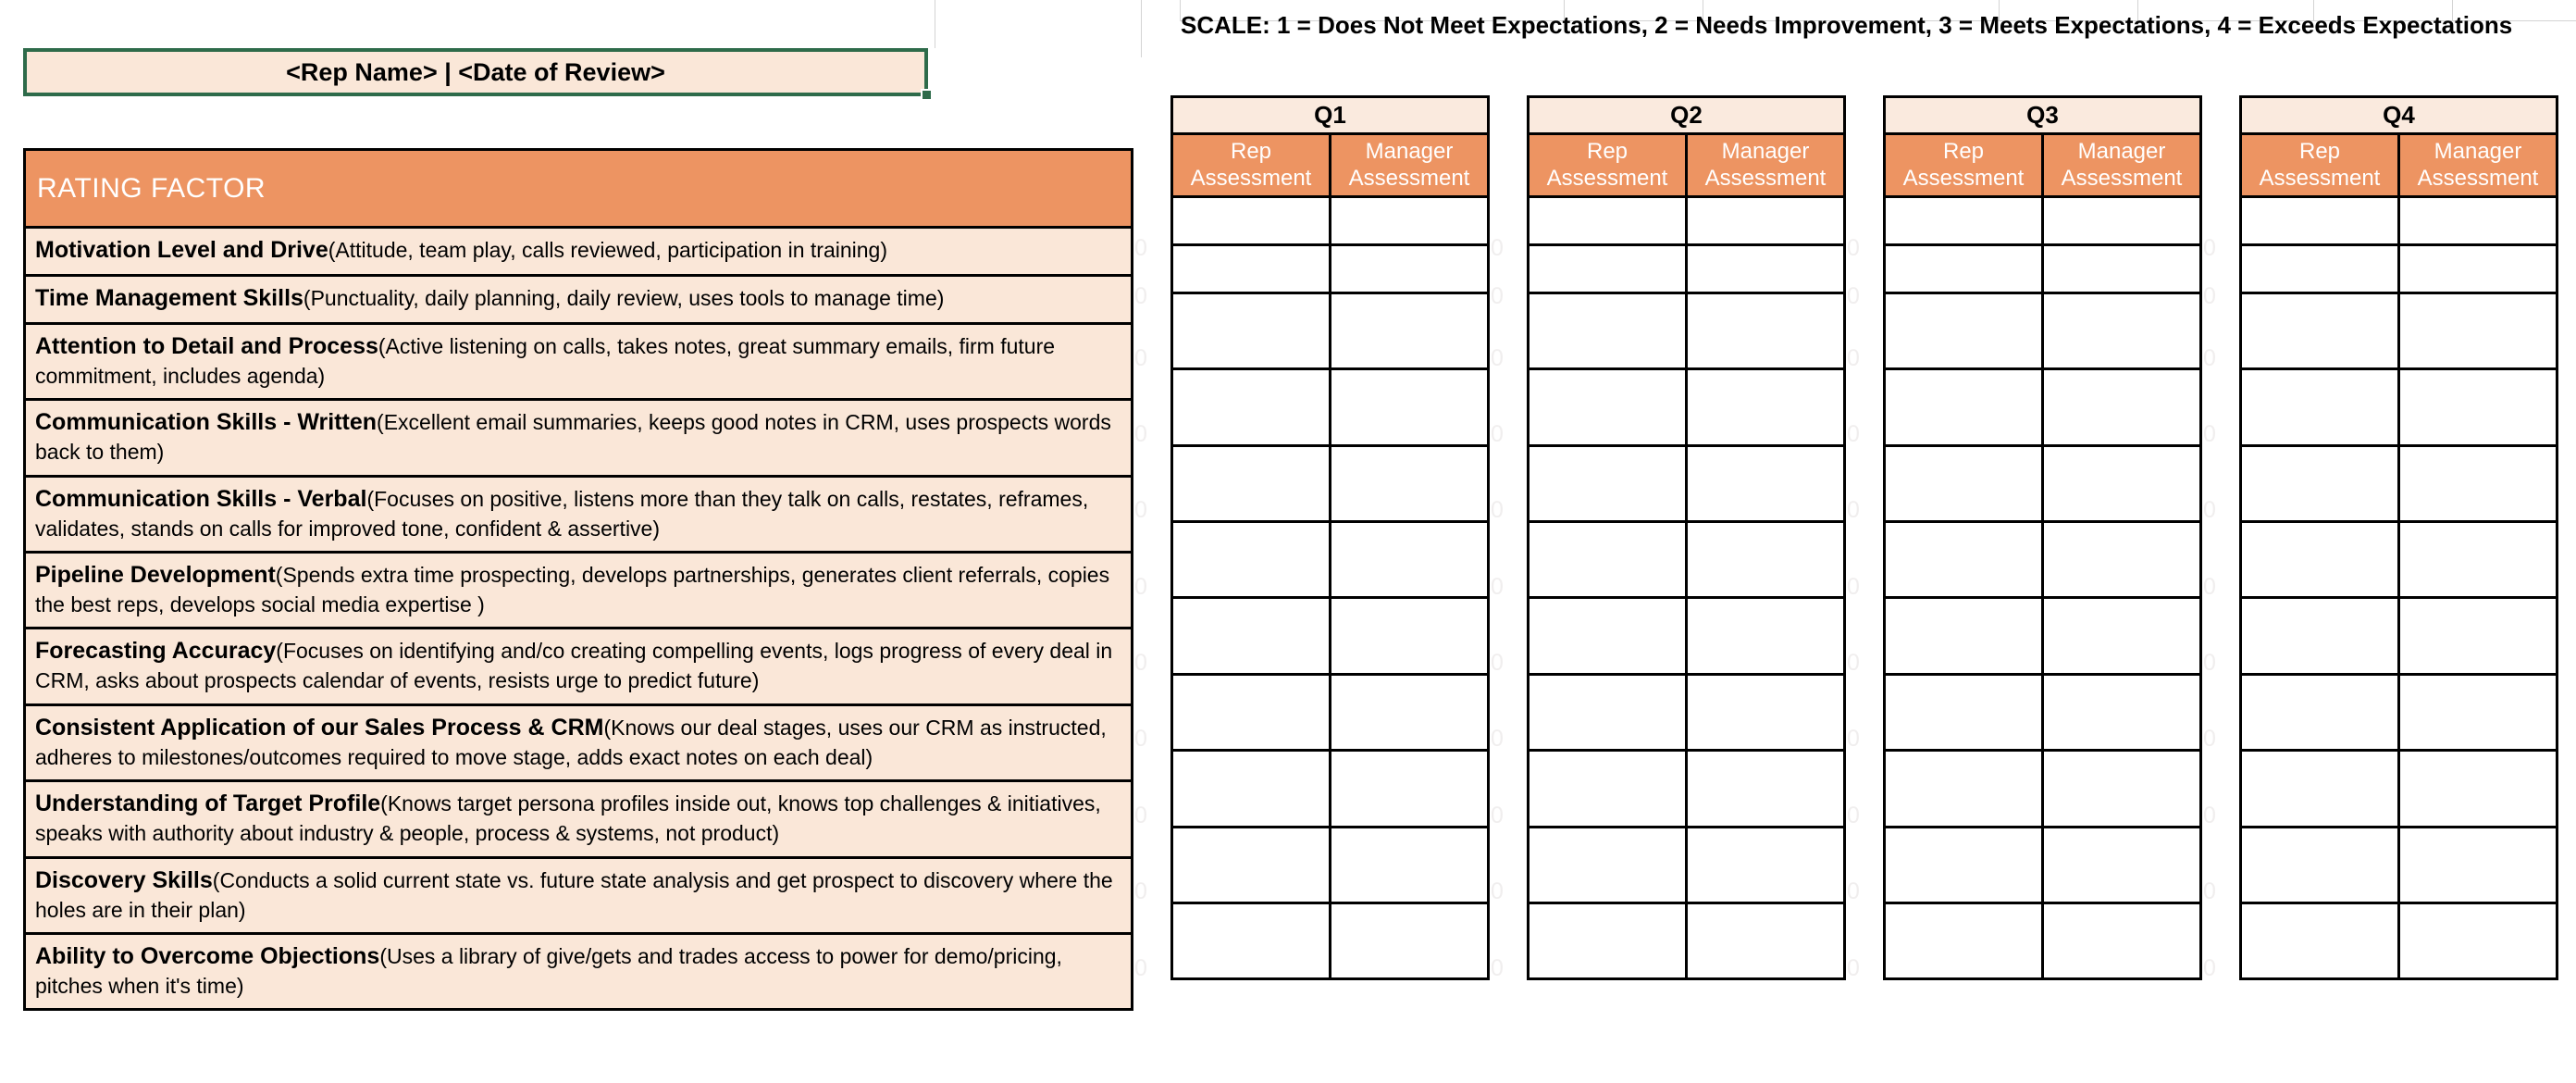 The image size is (2576, 1083). Describe the element at coordinates (476, 72) in the screenshot. I see `title-cell: <Rep Name> | <Date of Review>` at that location.